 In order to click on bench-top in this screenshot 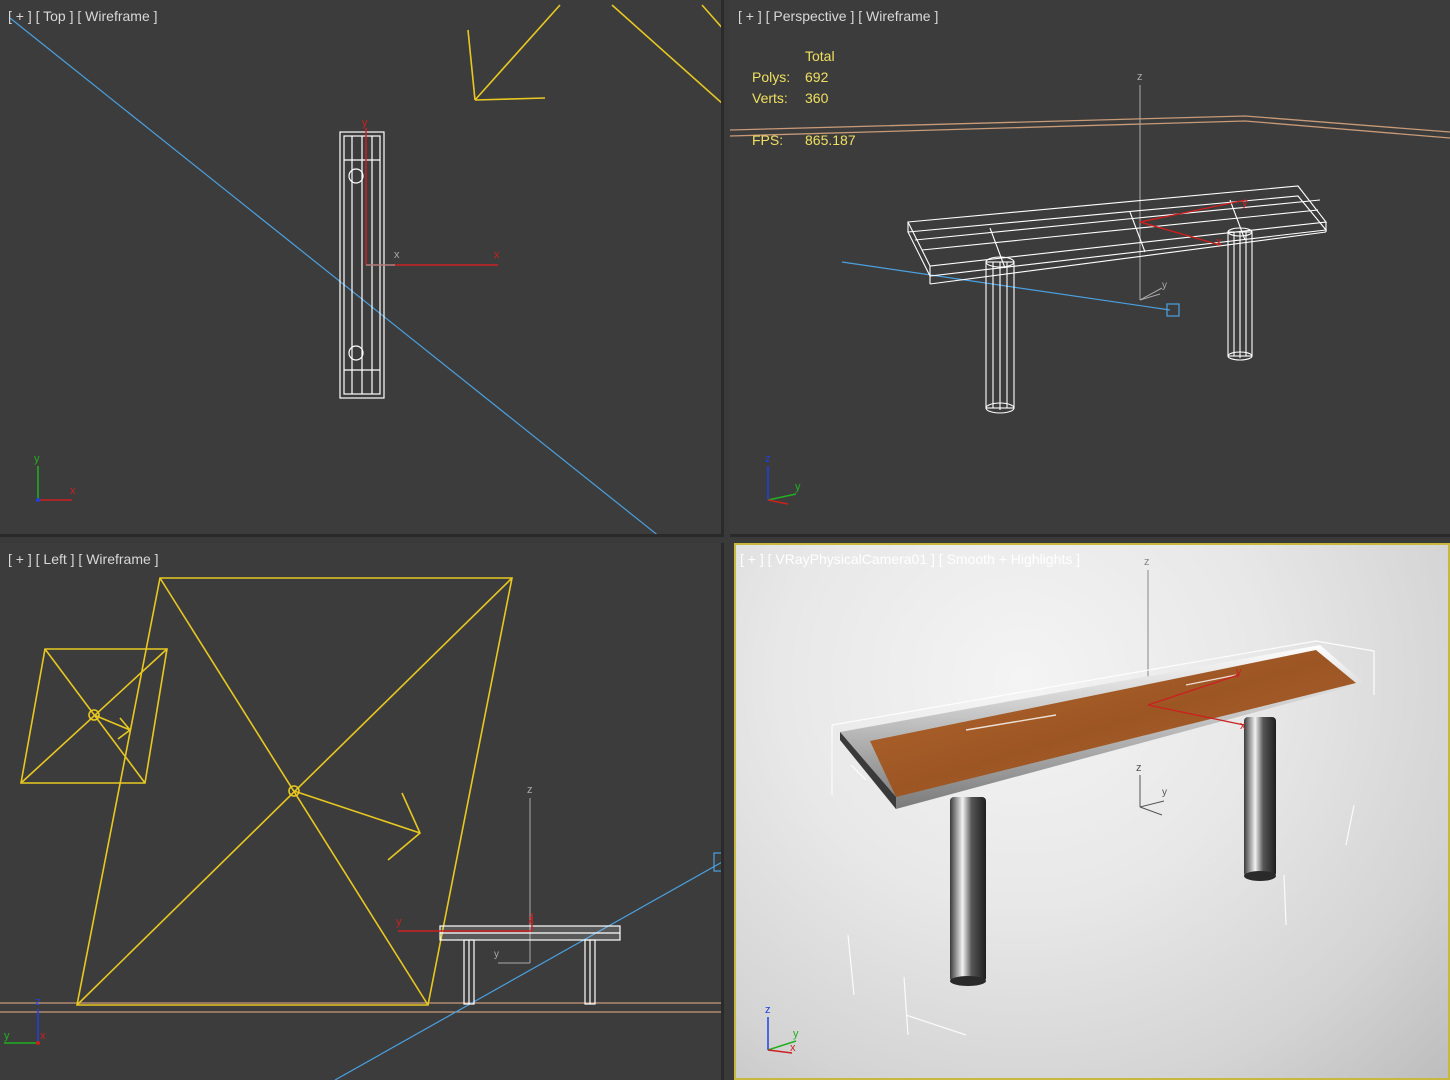, I will do `click(1102, 727)`.